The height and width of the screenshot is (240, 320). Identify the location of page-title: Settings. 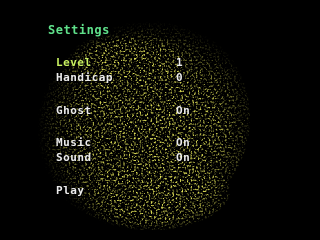
(79, 30).